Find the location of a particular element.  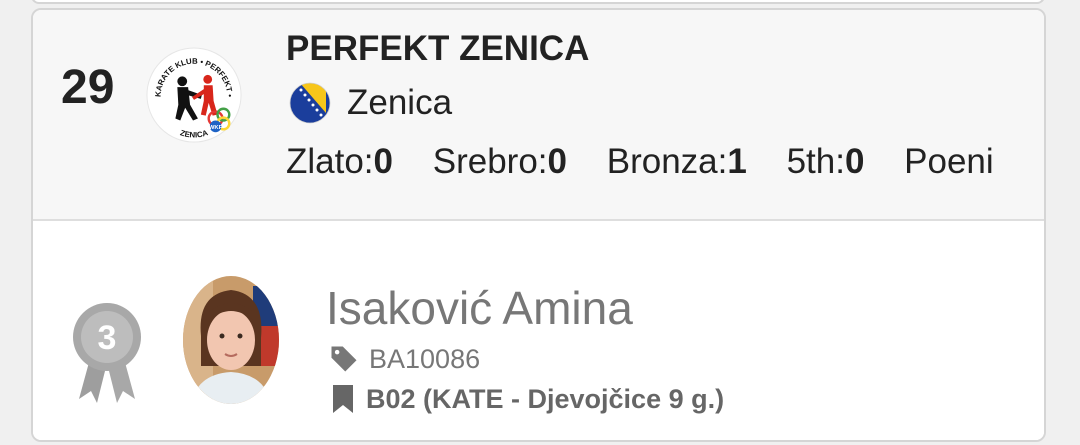

bronze-medal-ribbon-icon: 3 is located at coordinates (107, 353).